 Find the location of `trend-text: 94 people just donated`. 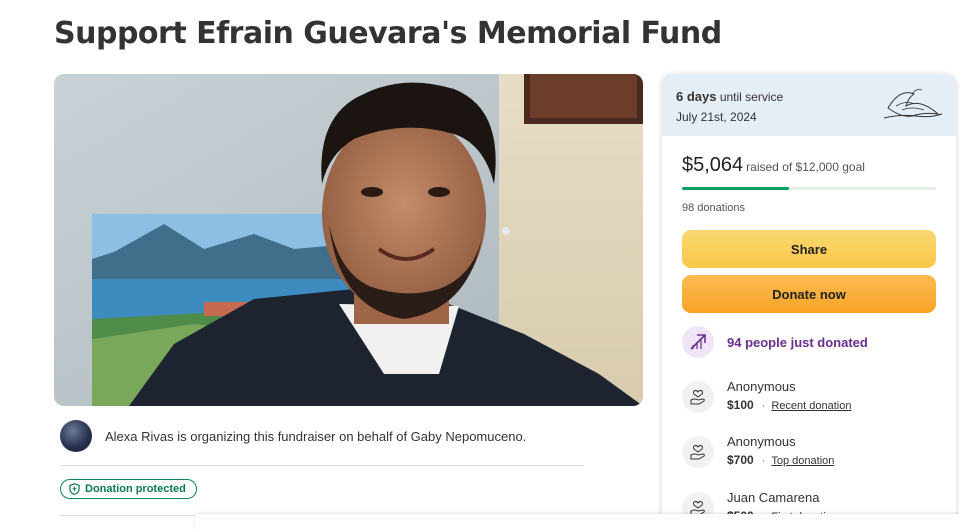

trend-text: 94 people just donated is located at coordinates (797, 342).